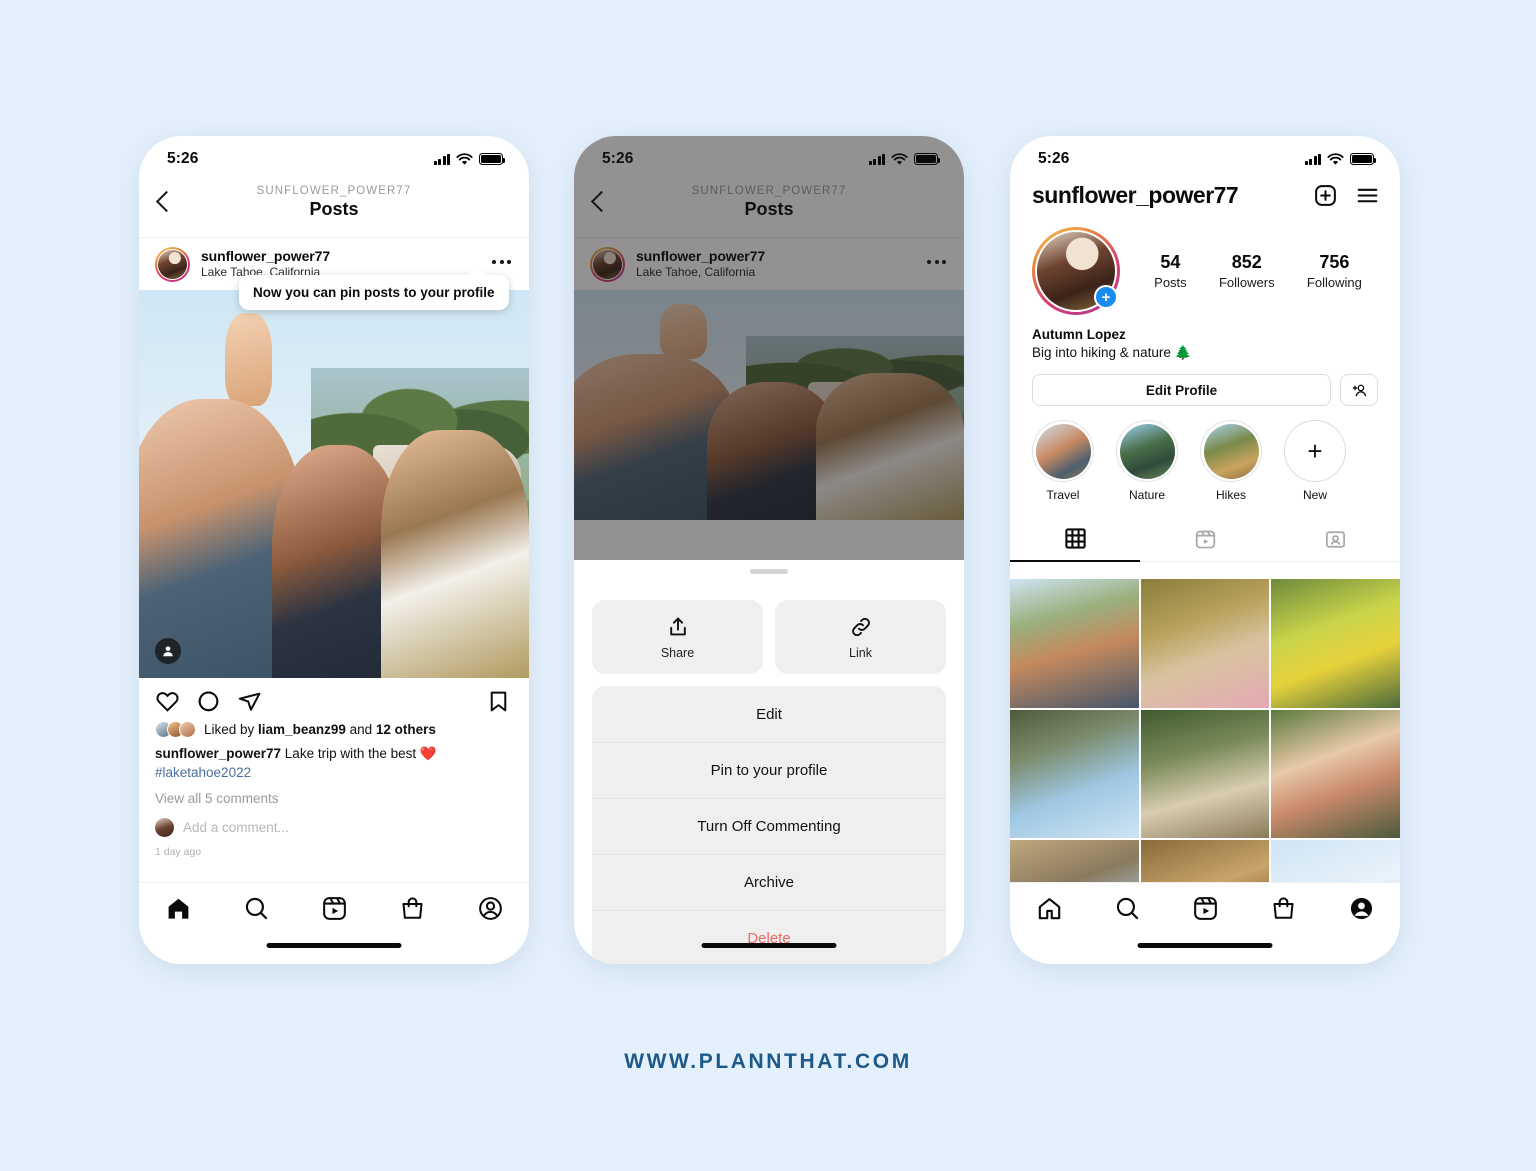  What do you see at coordinates (1231, 461) in the screenshot?
I see `highlight-hikes: Hikes` at bounding box center [1231, 461].